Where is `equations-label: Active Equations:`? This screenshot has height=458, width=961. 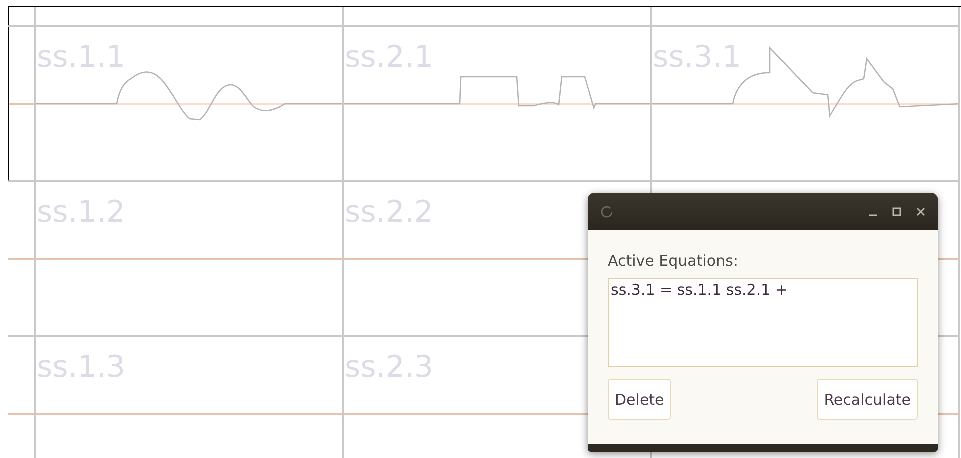
equations-label: Active Equations: is located at coordinates (673, 261).